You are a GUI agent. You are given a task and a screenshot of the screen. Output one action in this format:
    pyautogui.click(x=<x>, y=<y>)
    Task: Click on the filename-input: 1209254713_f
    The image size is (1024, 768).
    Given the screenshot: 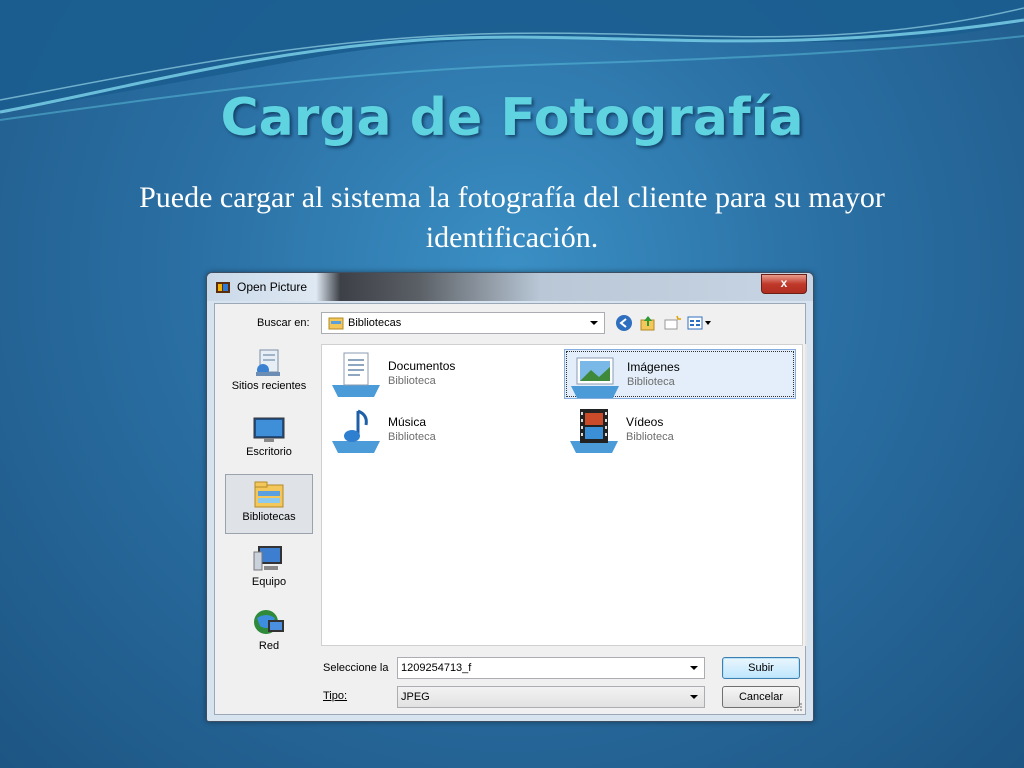 What is the action you would take?
    pyautogui.click(x=551, y=668)
    